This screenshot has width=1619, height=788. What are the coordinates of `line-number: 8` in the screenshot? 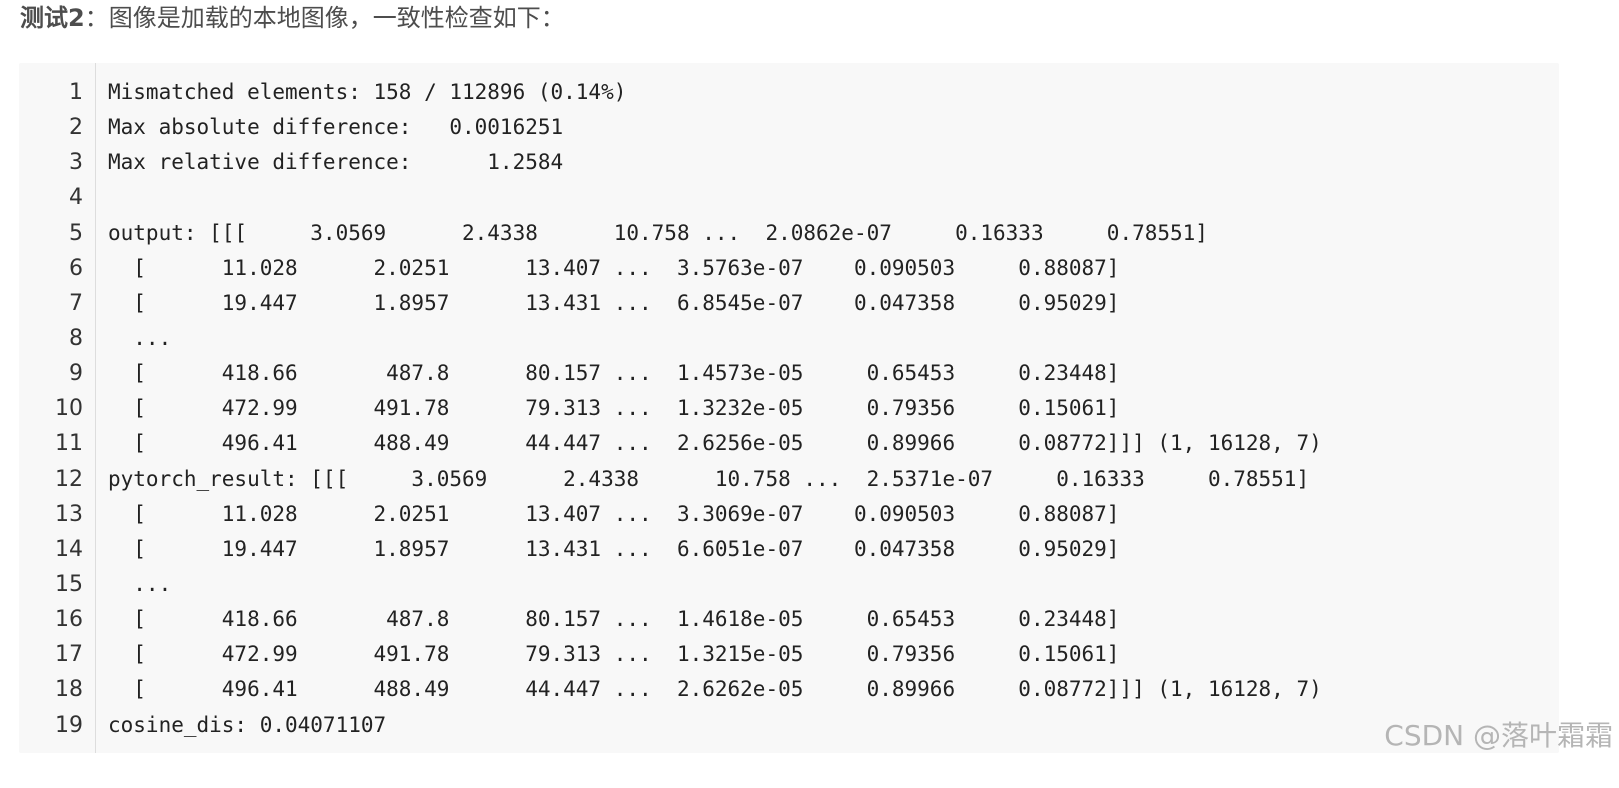 It's located at (76, 338).